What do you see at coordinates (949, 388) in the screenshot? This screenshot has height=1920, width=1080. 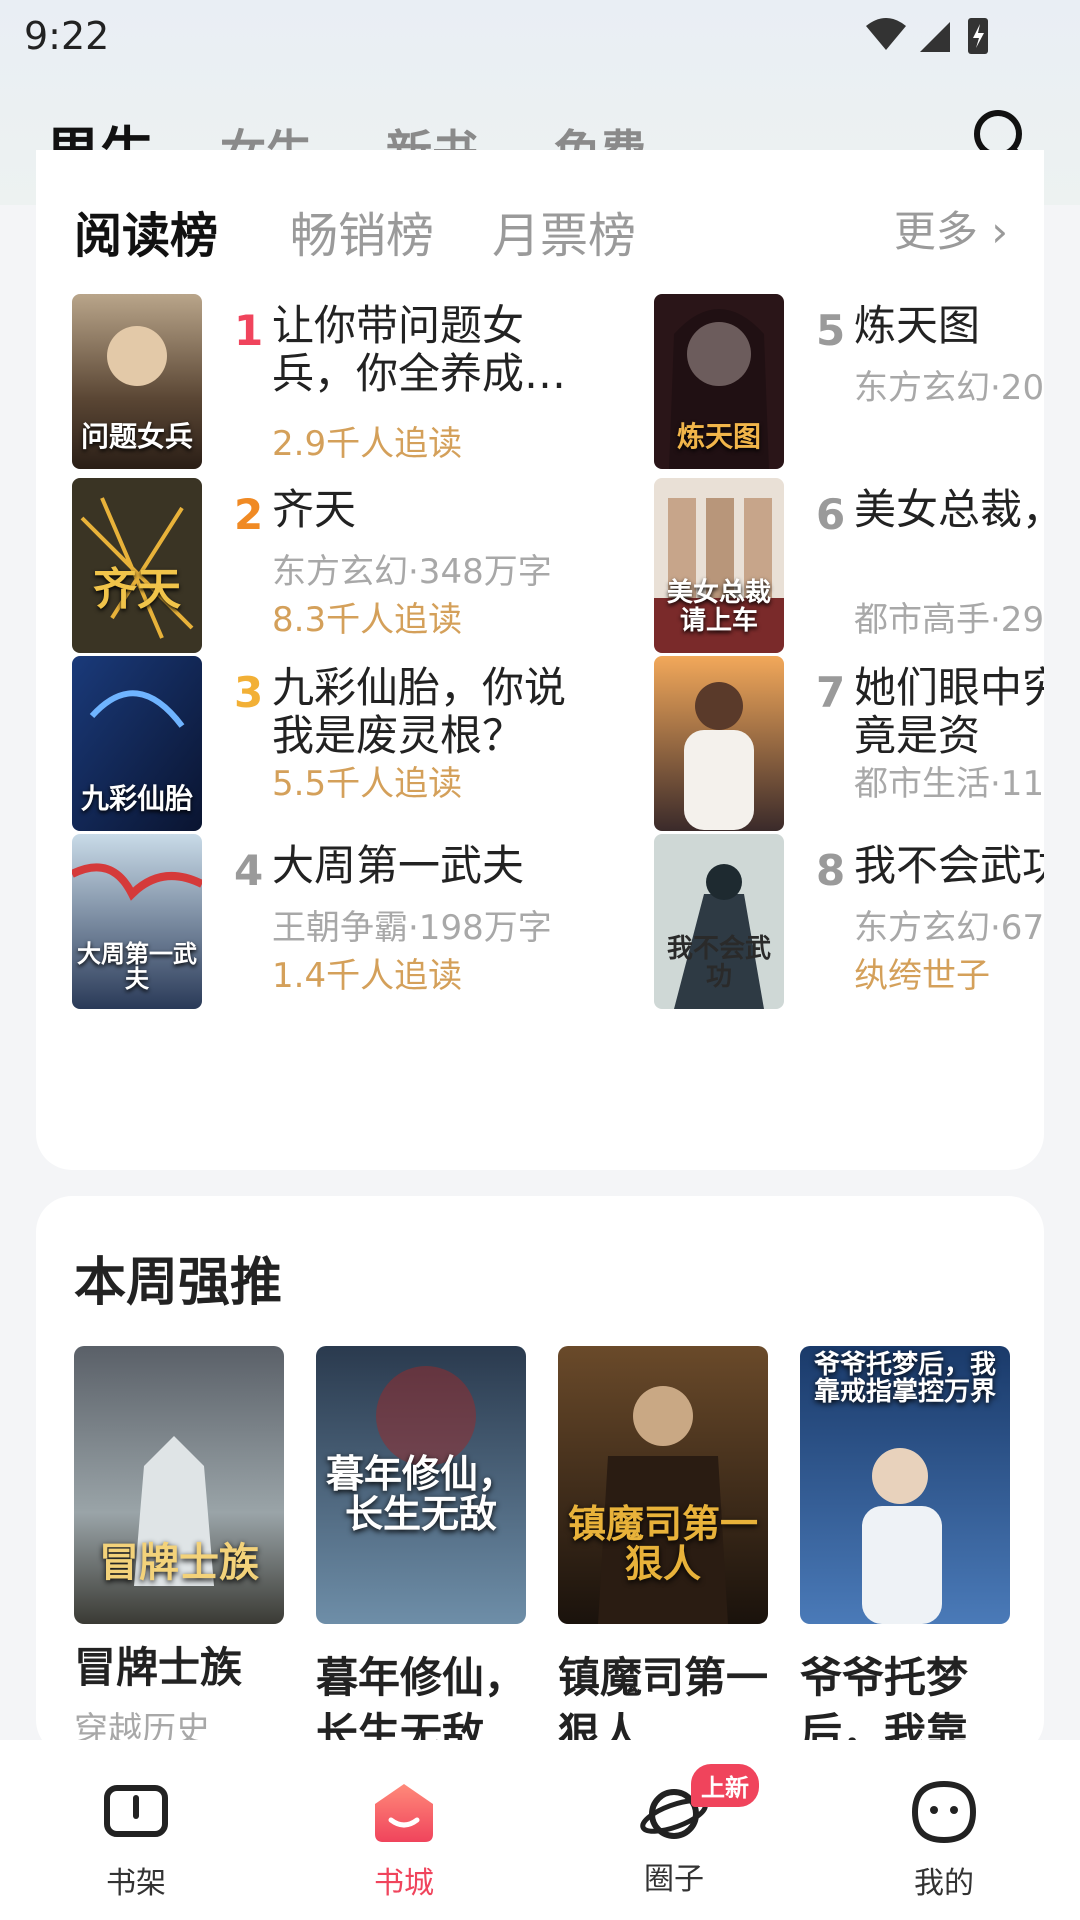 I see `book-meta: 东方玄幻·20` at bounding box center [949, 388].